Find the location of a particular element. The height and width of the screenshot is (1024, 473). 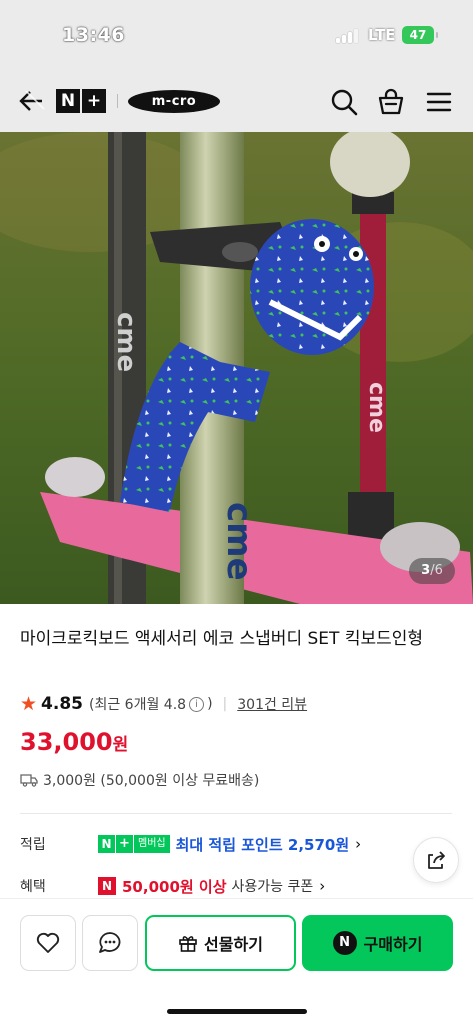

battery-icon: 47 is located at coordinates (420, 35).